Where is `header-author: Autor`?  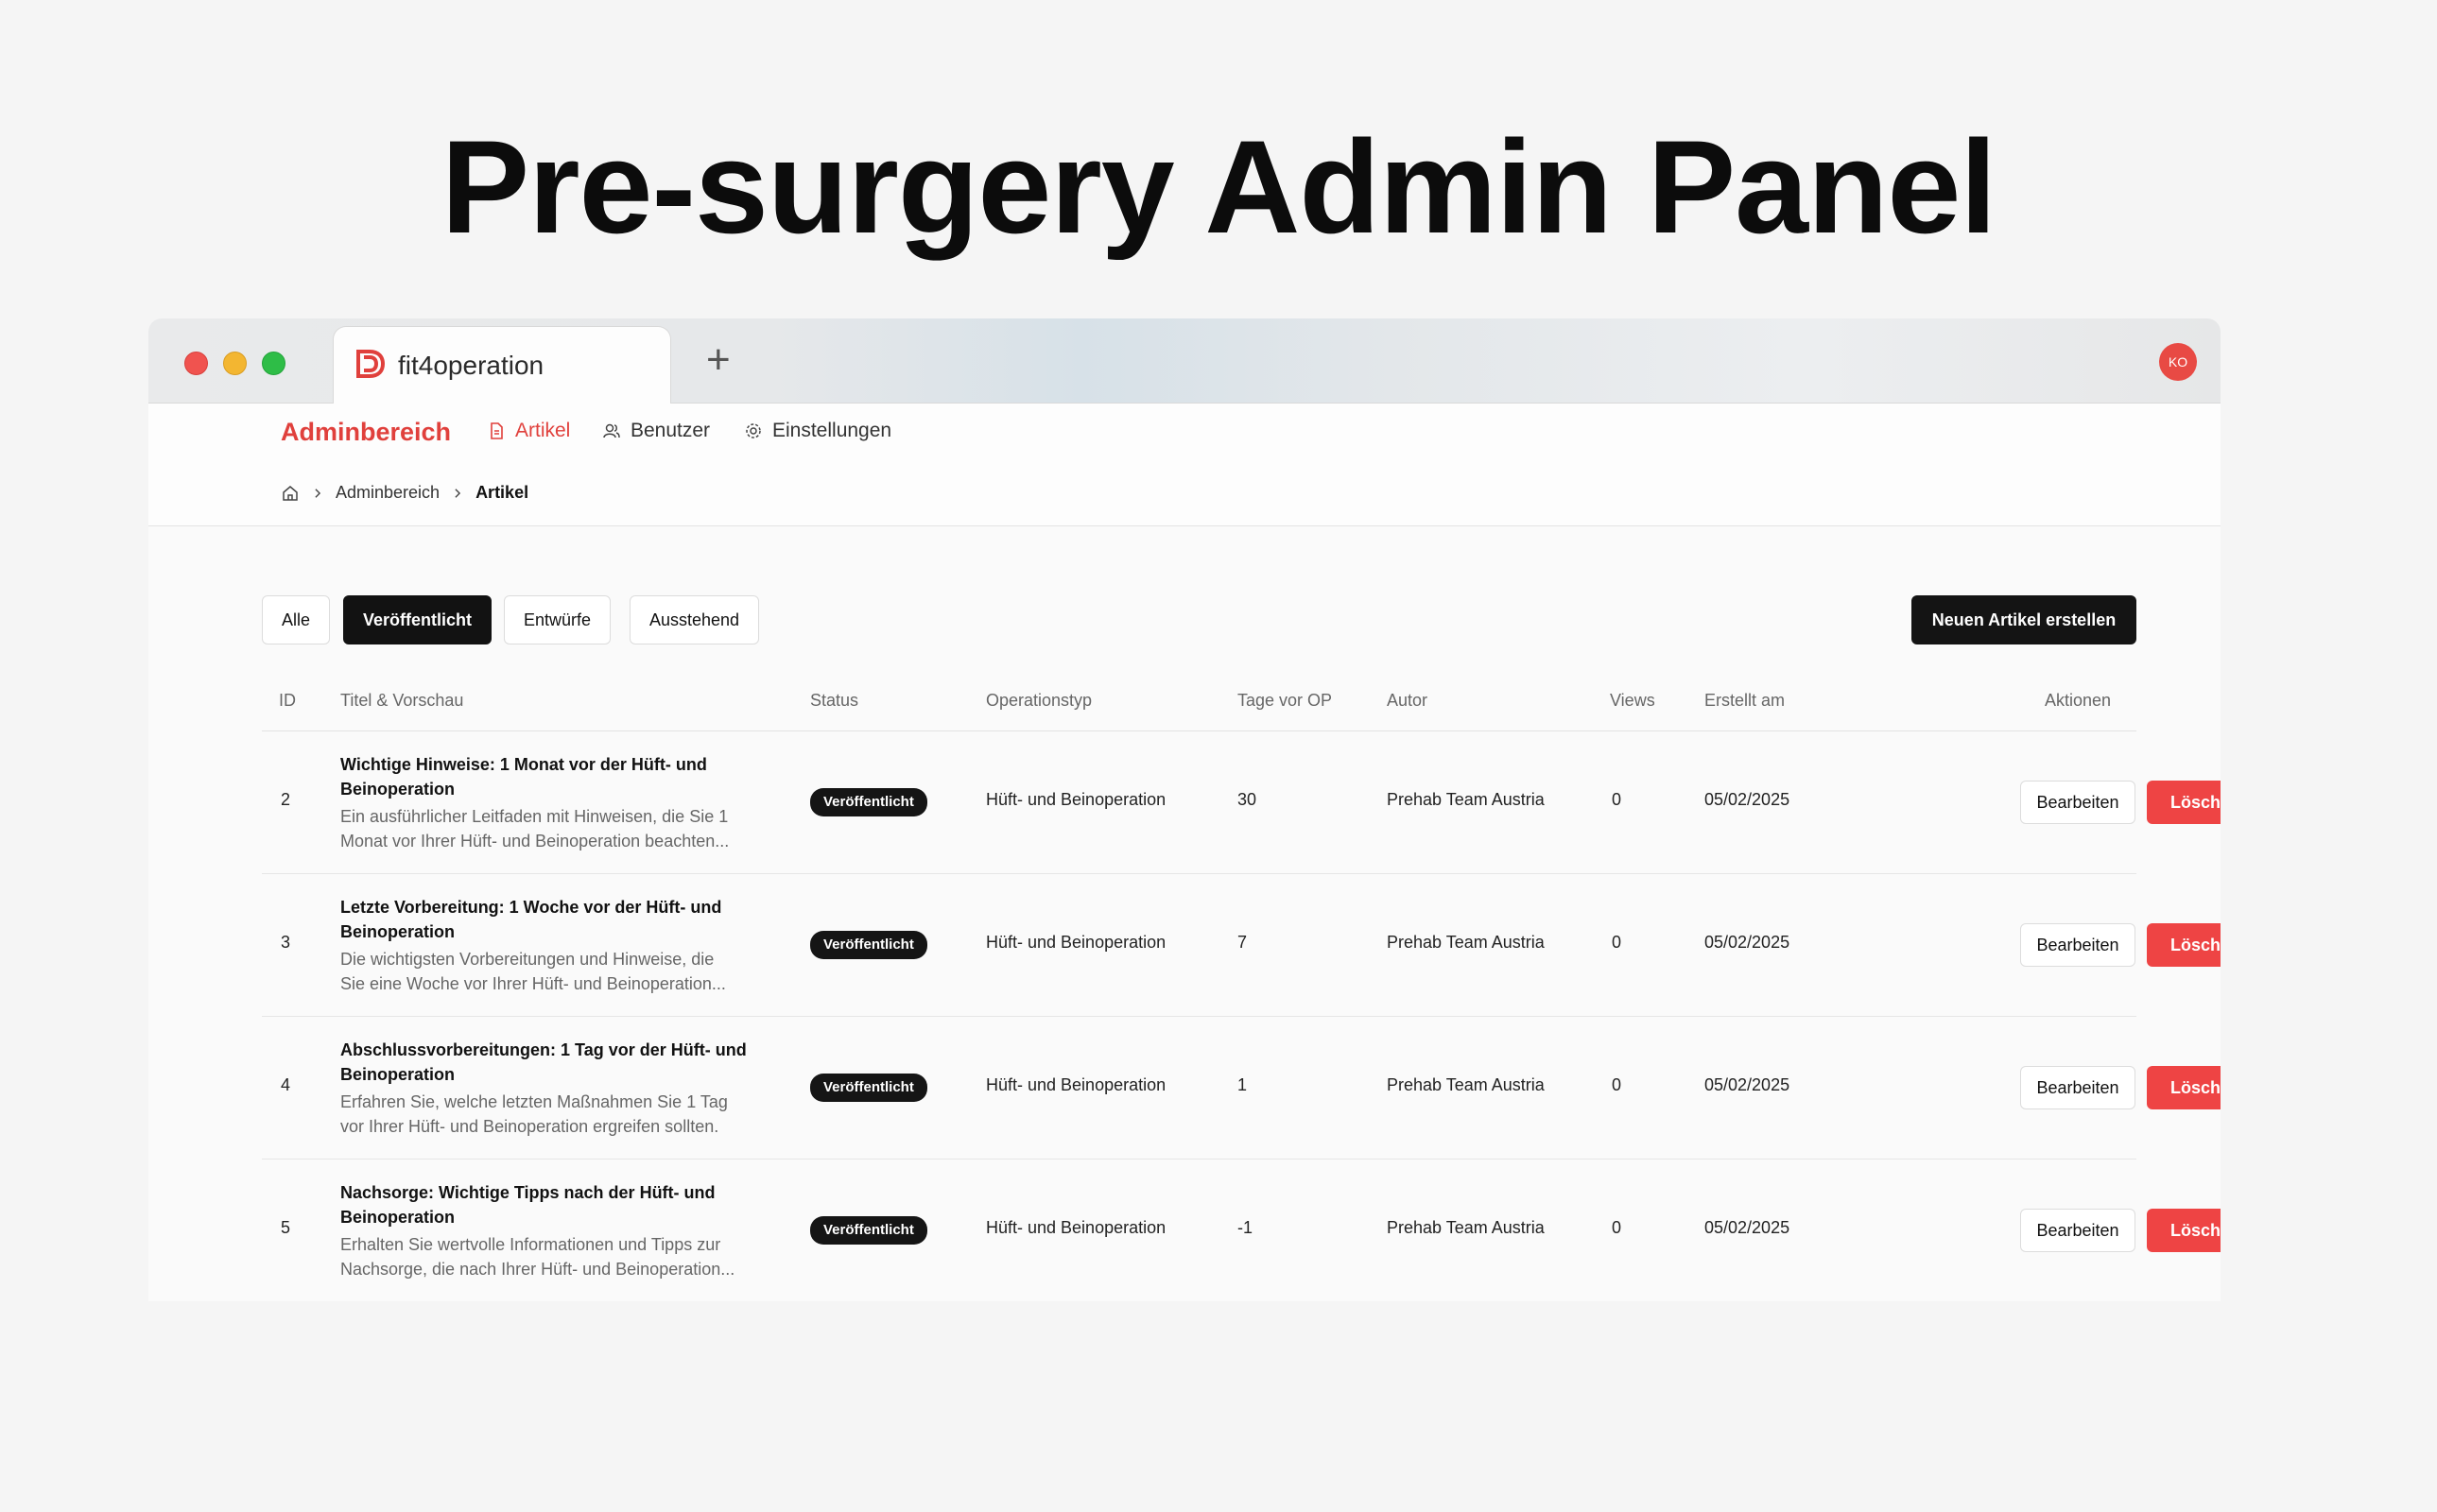 header-author: Autor is located at coordinates (1407, 701).